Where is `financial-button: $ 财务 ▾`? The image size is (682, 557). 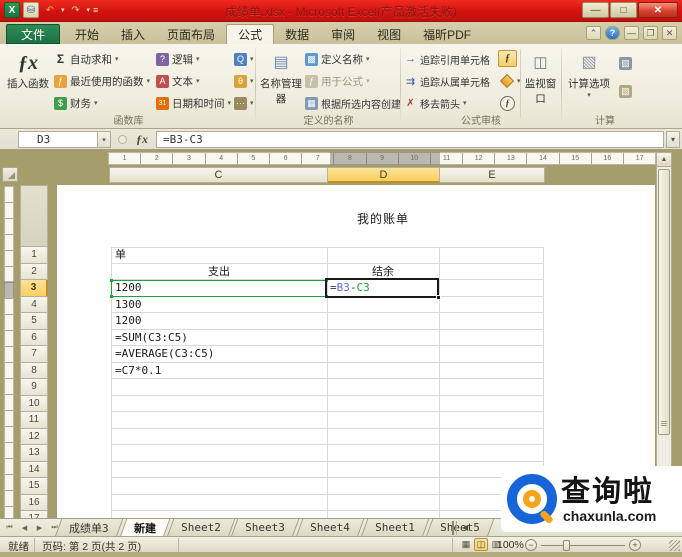
financial-button: $ 财务 ▾ is located at coordinates (76, 103).